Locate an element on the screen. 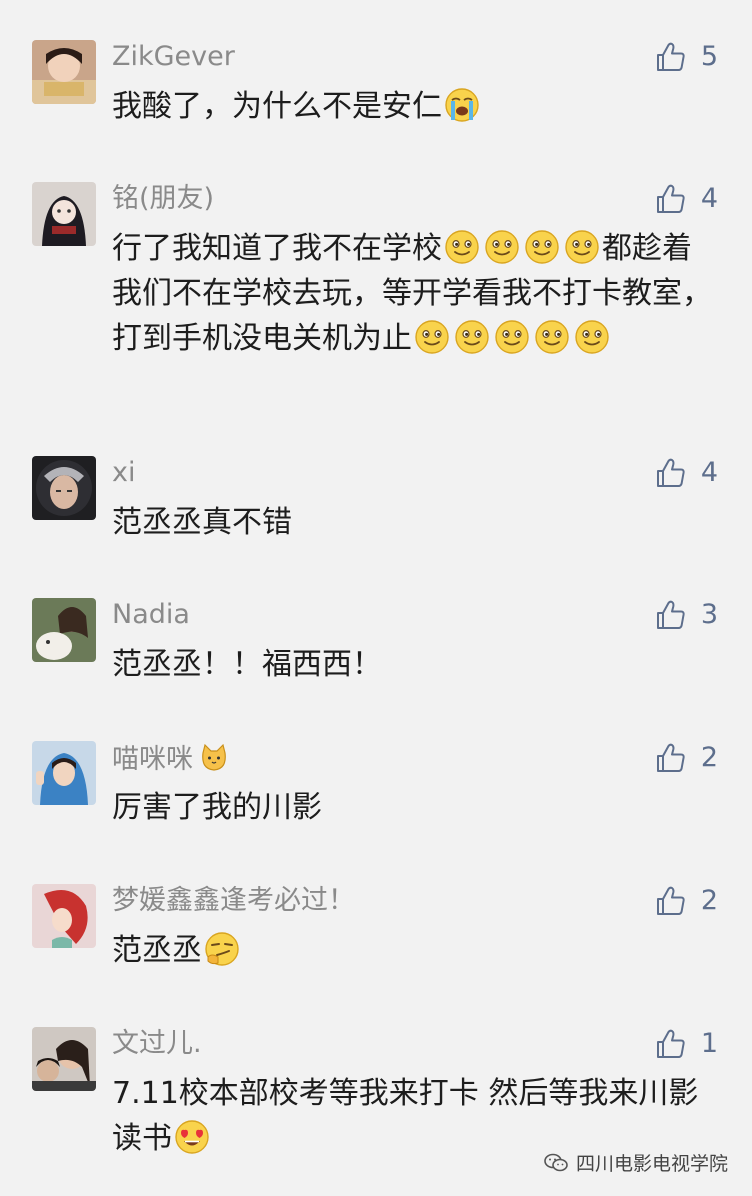  girl-with-dog-avatar is located at coordinates (64, 630).